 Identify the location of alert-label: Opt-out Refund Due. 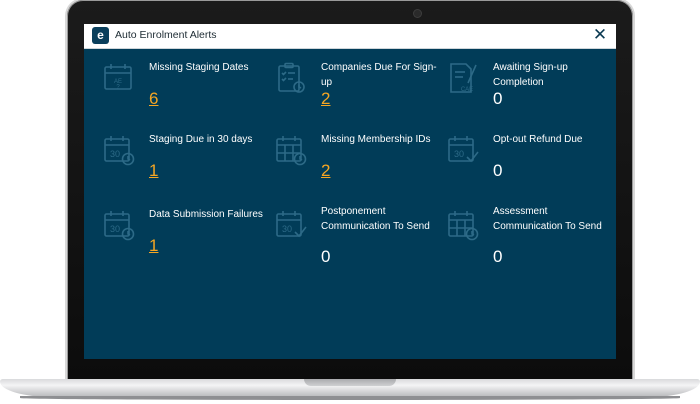
(538, 139).